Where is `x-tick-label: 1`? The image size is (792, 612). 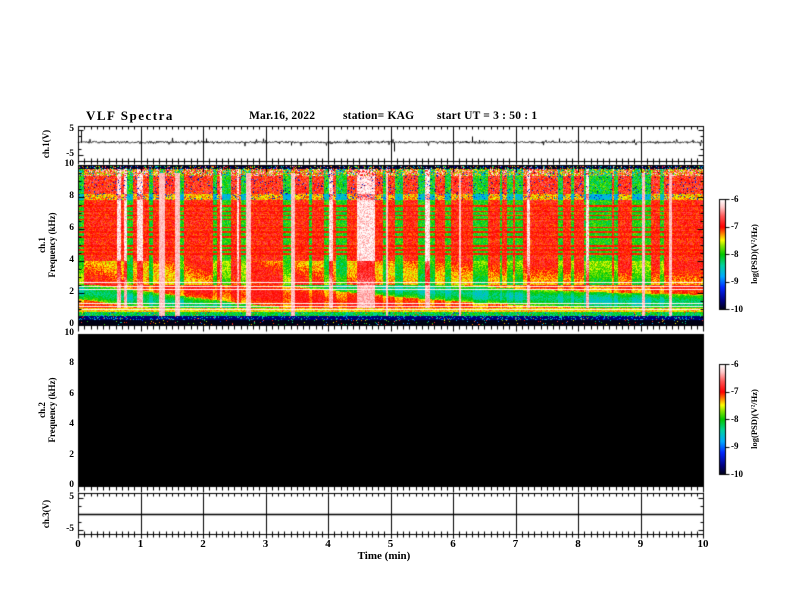
x-tick-label: 1 is located at coordinates (140, 544).